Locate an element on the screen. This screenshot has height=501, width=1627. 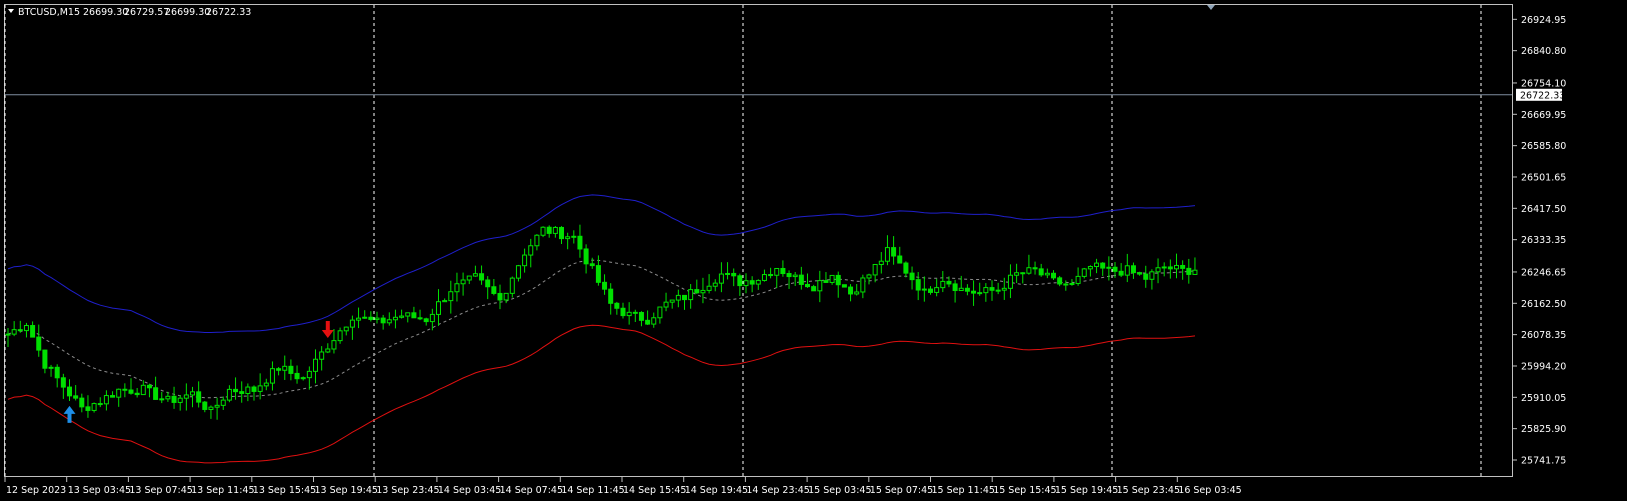
price-tick-label: 26585.80 is located at coordinates (1543, 146).